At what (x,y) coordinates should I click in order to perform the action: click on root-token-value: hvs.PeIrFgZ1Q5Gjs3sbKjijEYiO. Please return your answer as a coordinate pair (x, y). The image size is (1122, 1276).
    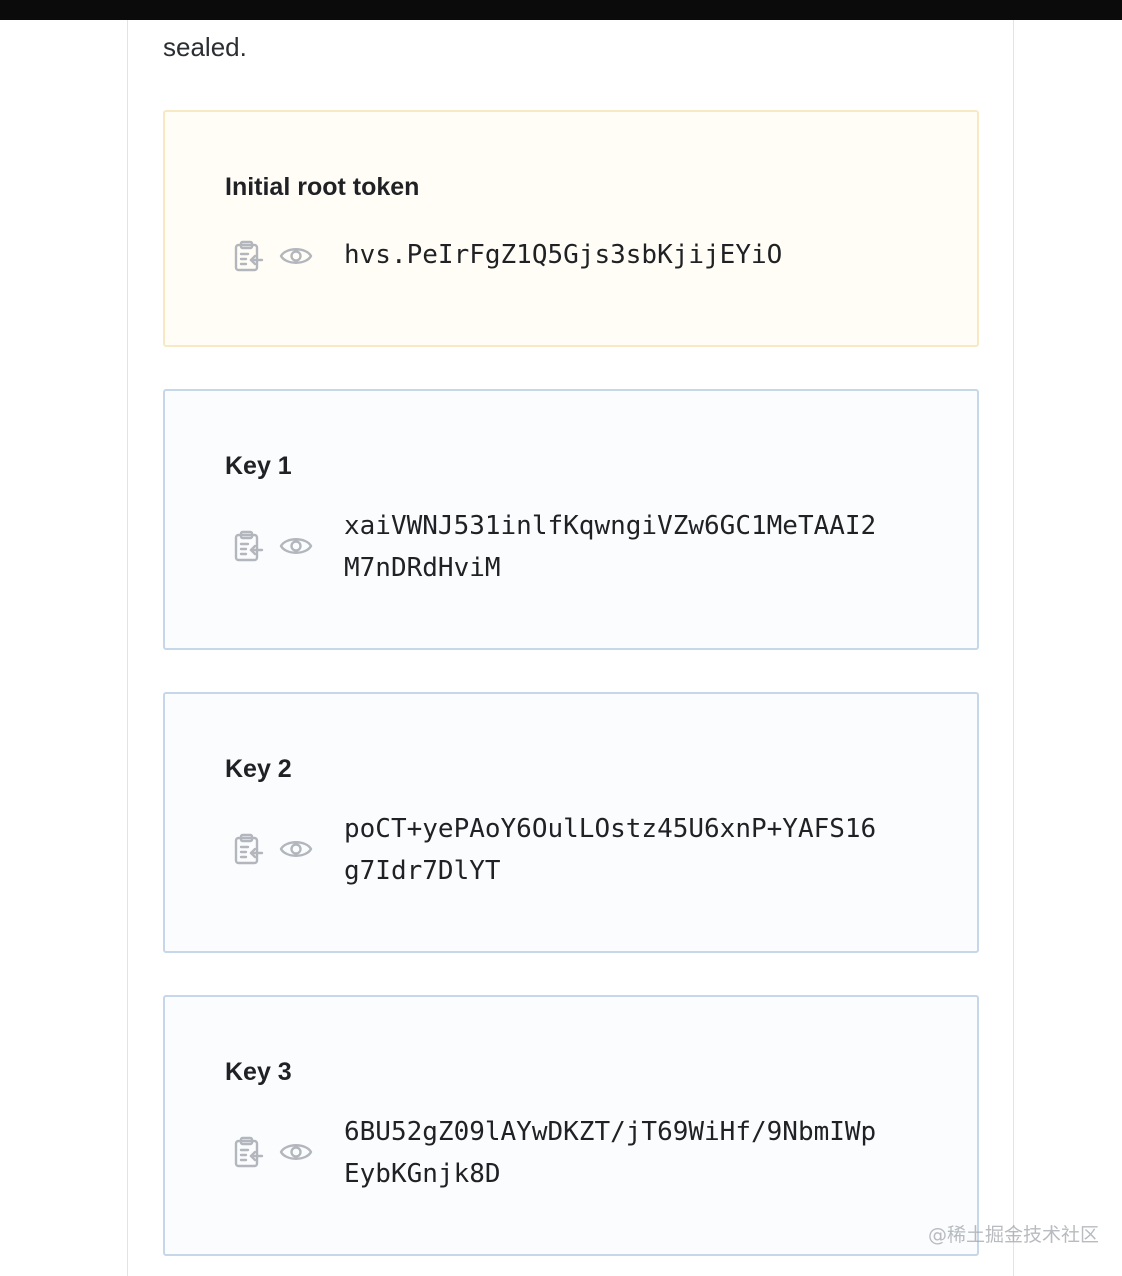
    Looking at the image, I should click on (563, 255).